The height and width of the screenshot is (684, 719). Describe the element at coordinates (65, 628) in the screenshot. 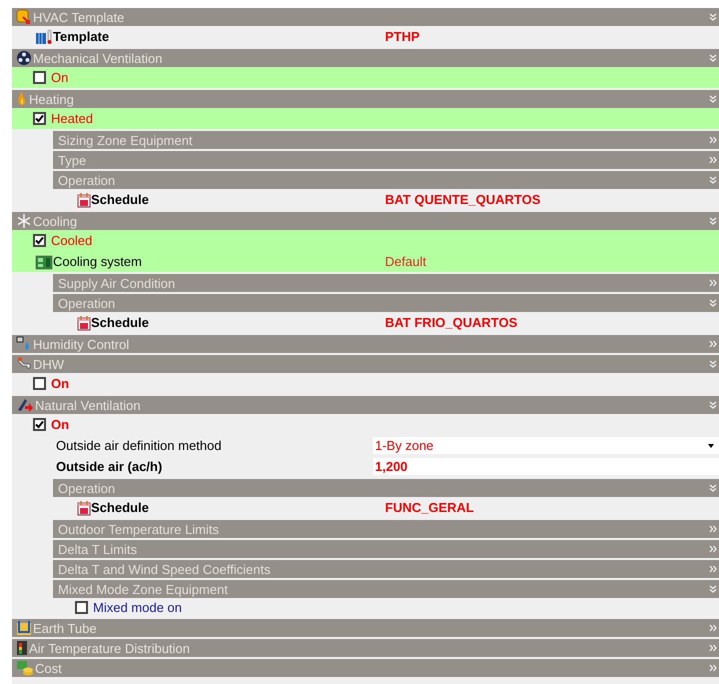

I see `section-title: Earth Tube` at that location.